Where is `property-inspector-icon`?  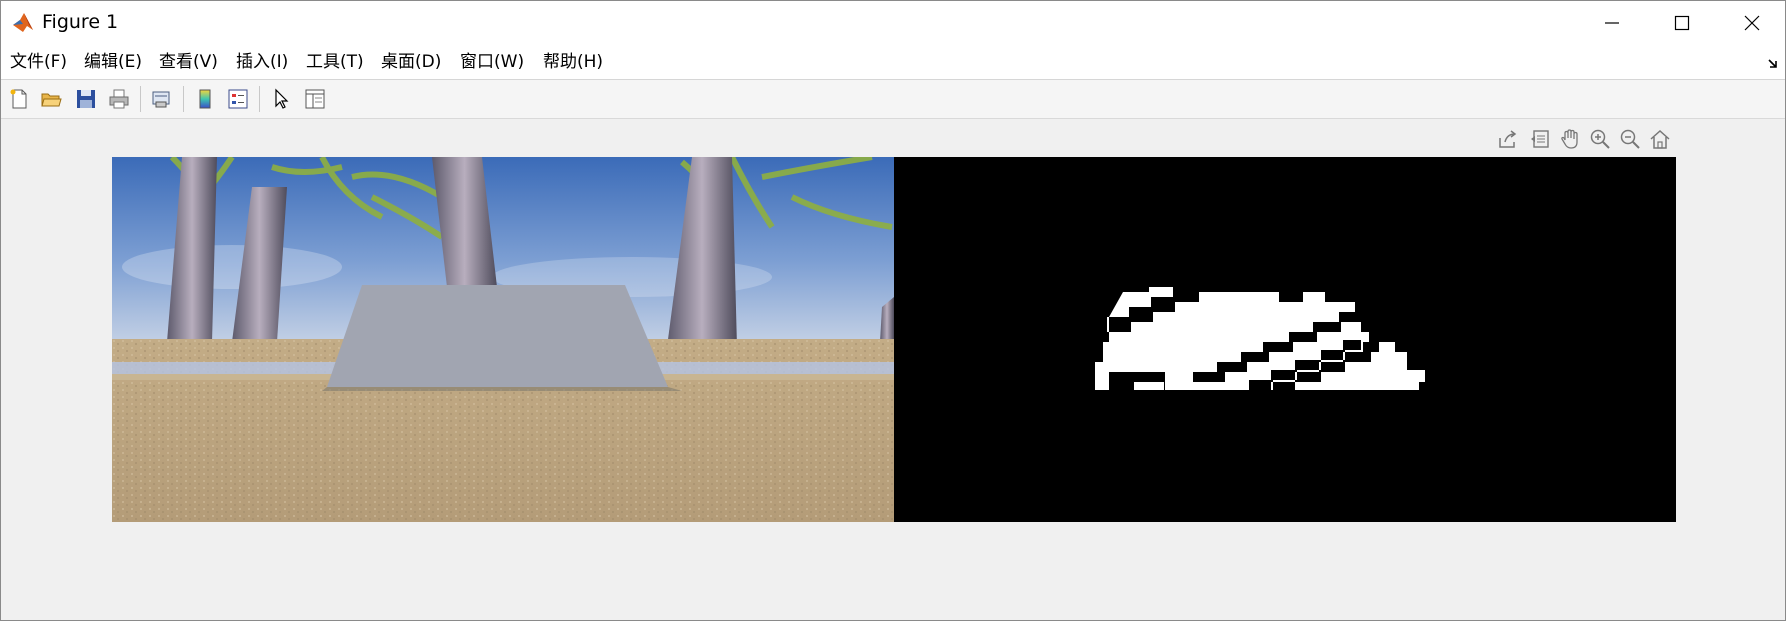
property-inspector-icon is located at coordinates (315, 99).